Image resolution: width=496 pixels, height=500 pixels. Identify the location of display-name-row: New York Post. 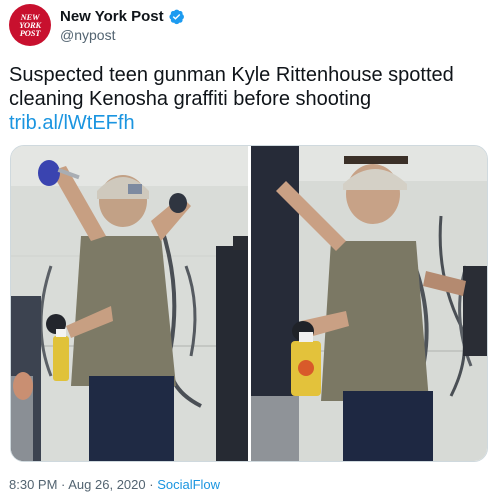
(122, 16).